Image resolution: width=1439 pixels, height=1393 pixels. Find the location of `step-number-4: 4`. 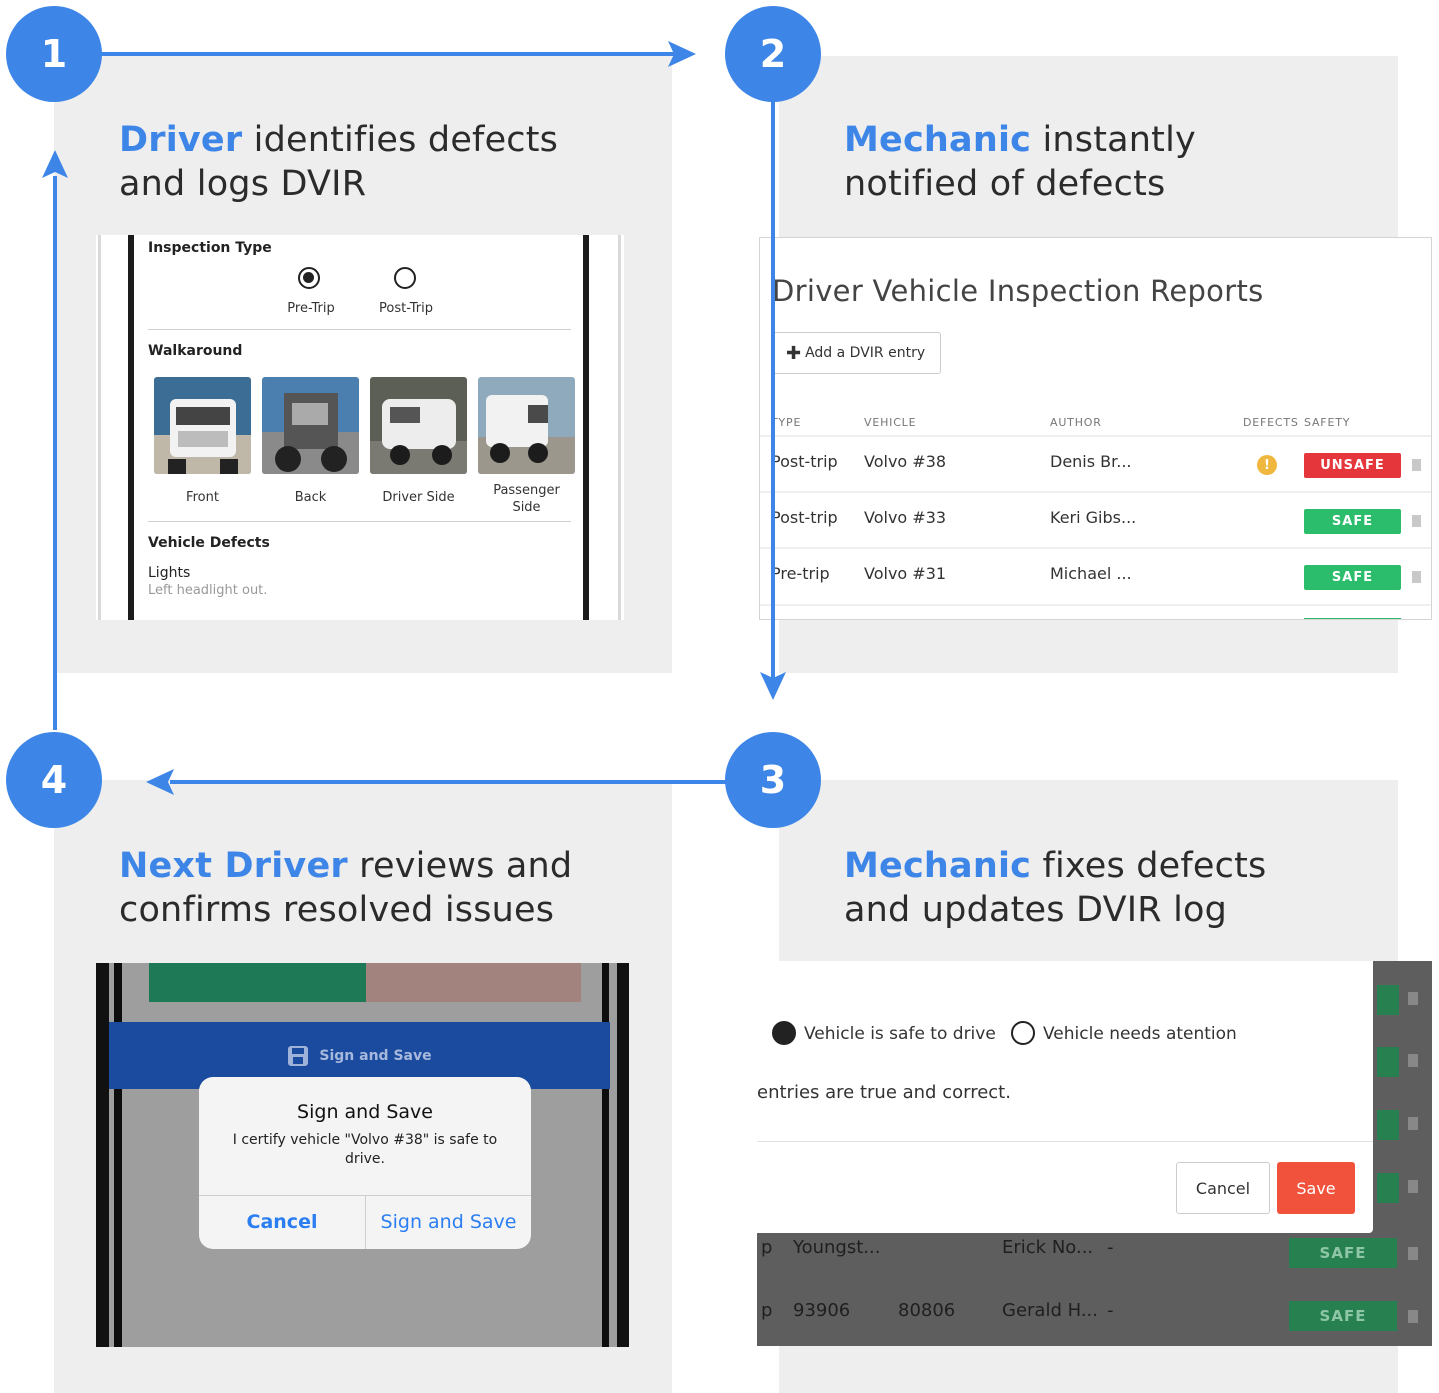

step-number-4: 4 is located at coordinates (54, 780).